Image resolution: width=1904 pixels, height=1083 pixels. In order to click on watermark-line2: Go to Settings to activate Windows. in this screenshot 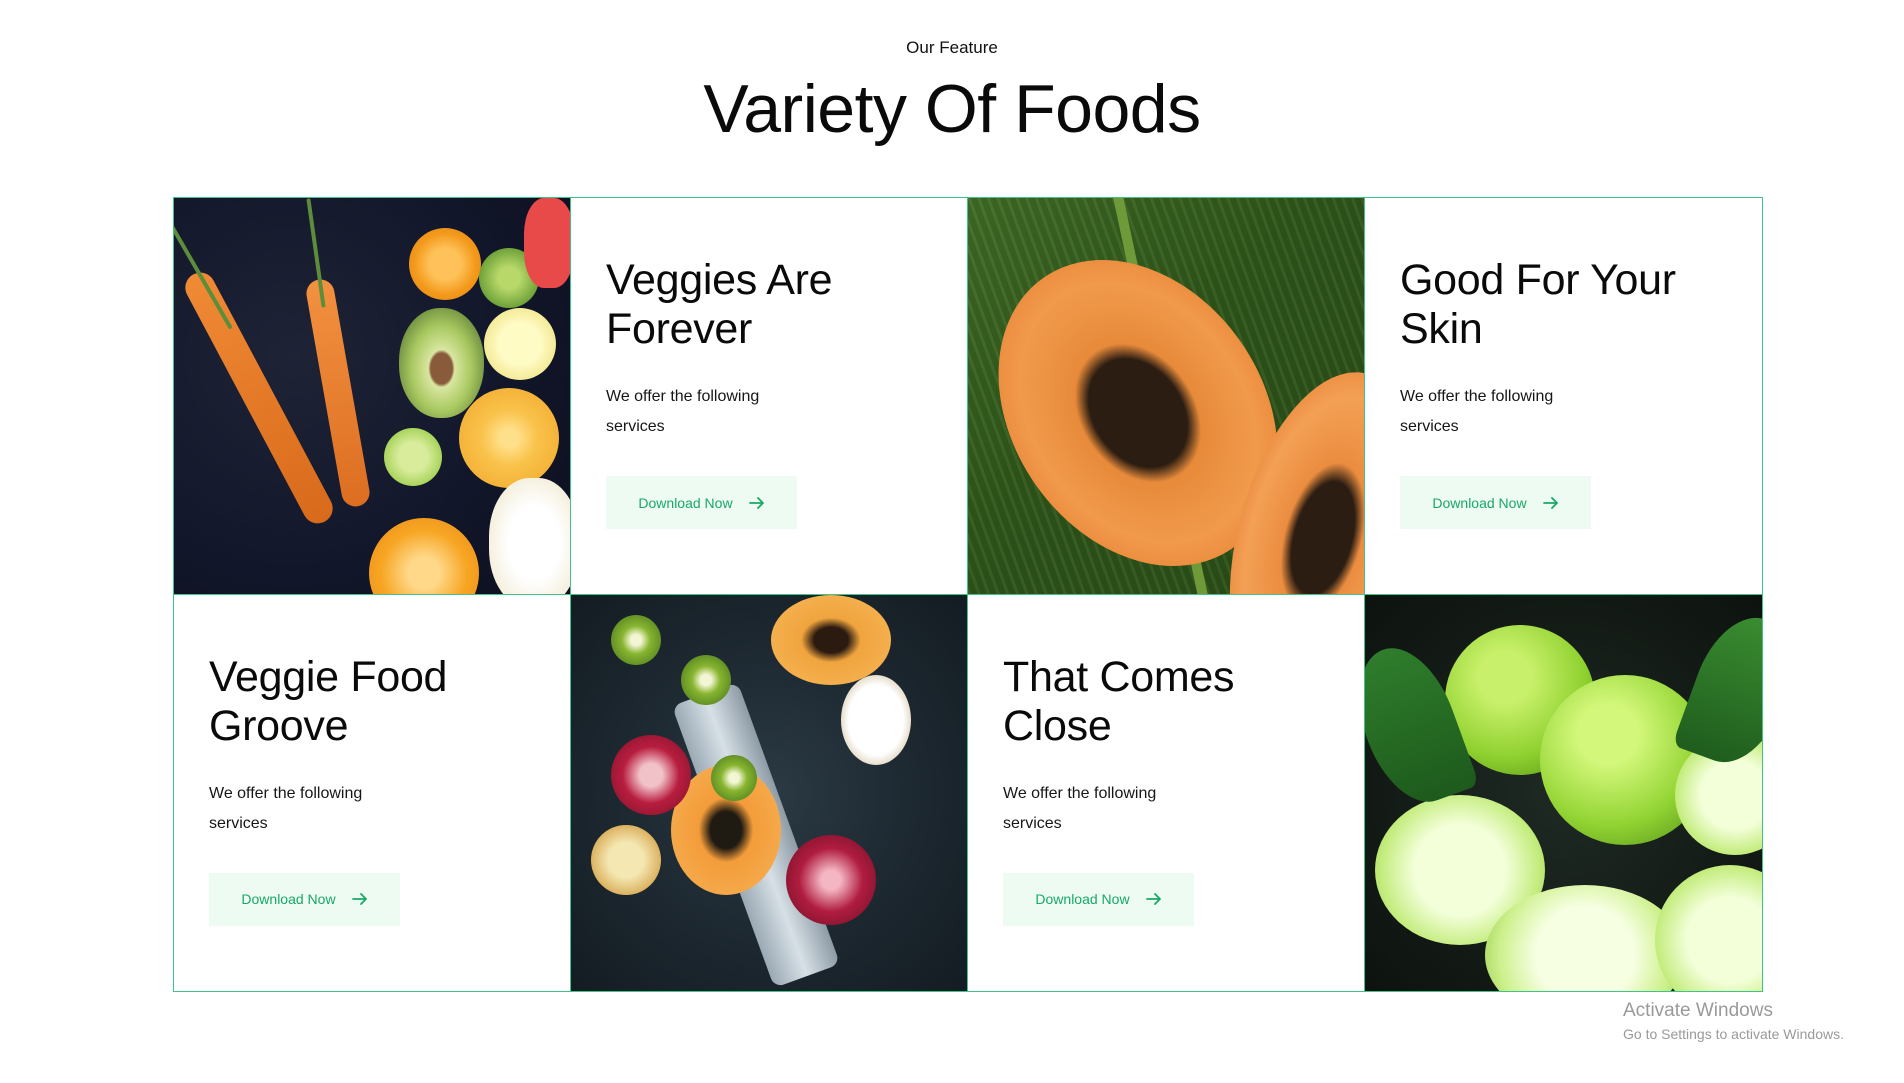, I will do `click(1733, 1034)`.